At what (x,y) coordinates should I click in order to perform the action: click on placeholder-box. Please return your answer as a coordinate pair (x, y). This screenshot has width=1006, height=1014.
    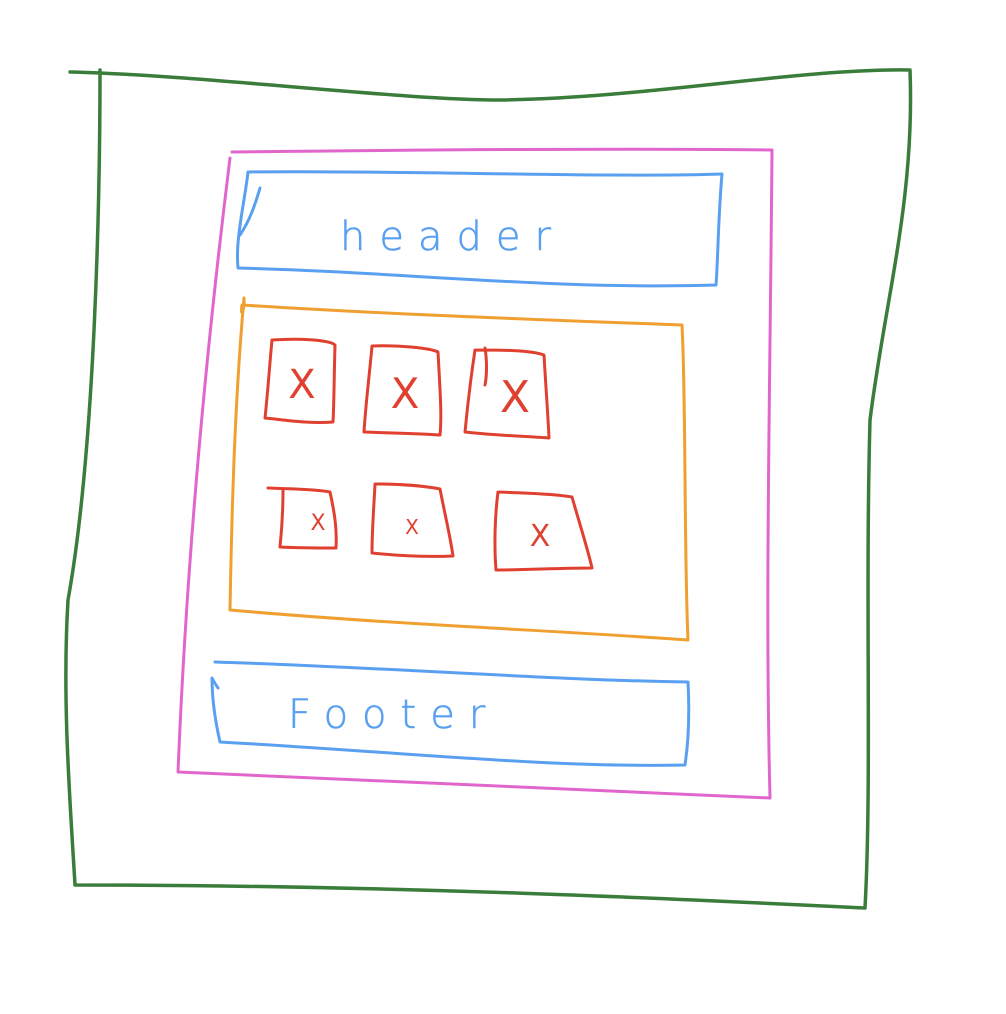
    Looking at the image, I should click on (302, 518).